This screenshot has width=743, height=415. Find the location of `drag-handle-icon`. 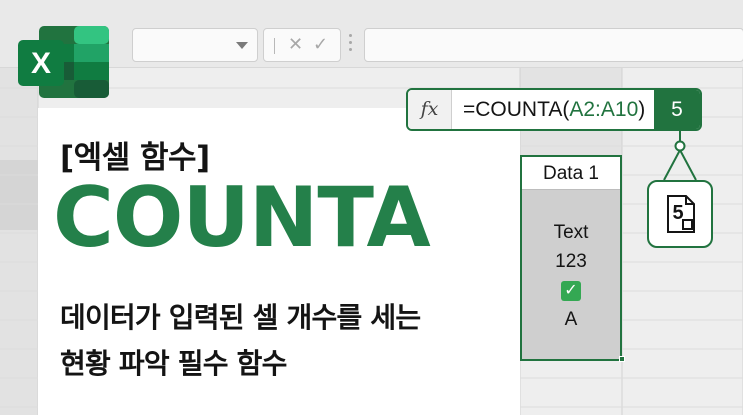

drag-handle-icon is located at coordinates (351, 45).